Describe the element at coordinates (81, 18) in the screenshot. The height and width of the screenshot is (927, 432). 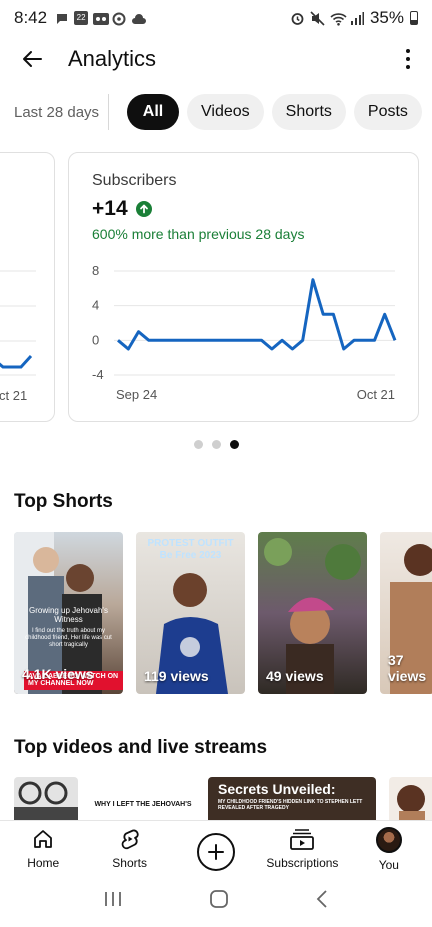
I see `calendar-icon: 22` at that location.